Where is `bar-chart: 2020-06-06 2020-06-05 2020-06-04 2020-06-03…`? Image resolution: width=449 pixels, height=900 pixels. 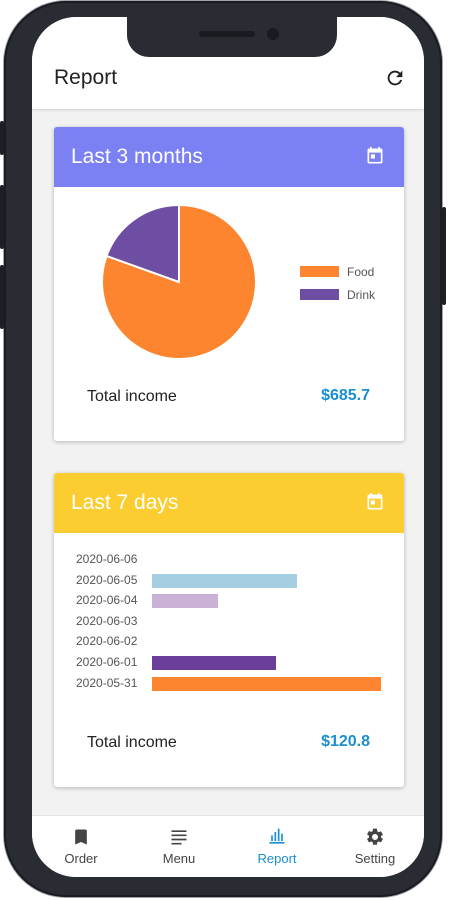
bar-chart: 2020-06-06 2020-06-05 2020-06-04 2020-06-03… is located at coordinates (229, 627).